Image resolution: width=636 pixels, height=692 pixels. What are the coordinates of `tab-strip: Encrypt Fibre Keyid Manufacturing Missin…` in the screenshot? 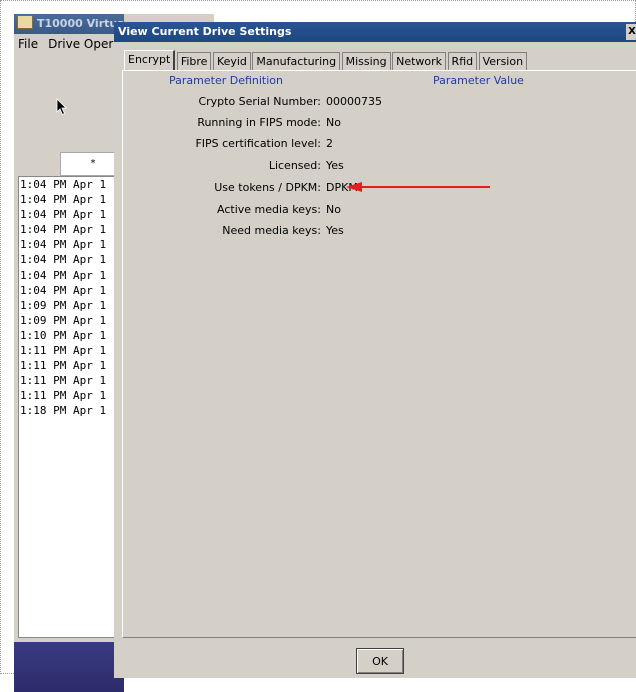 It's located at (326, 60).